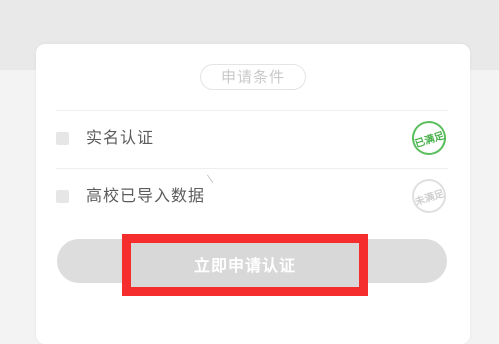 The image size is (499, 344). What do you see at coordinates (429, 196) in the screenshot?
I see `unsatisfied-stamp-icon: 未满足` at bounding box center [429, 196].